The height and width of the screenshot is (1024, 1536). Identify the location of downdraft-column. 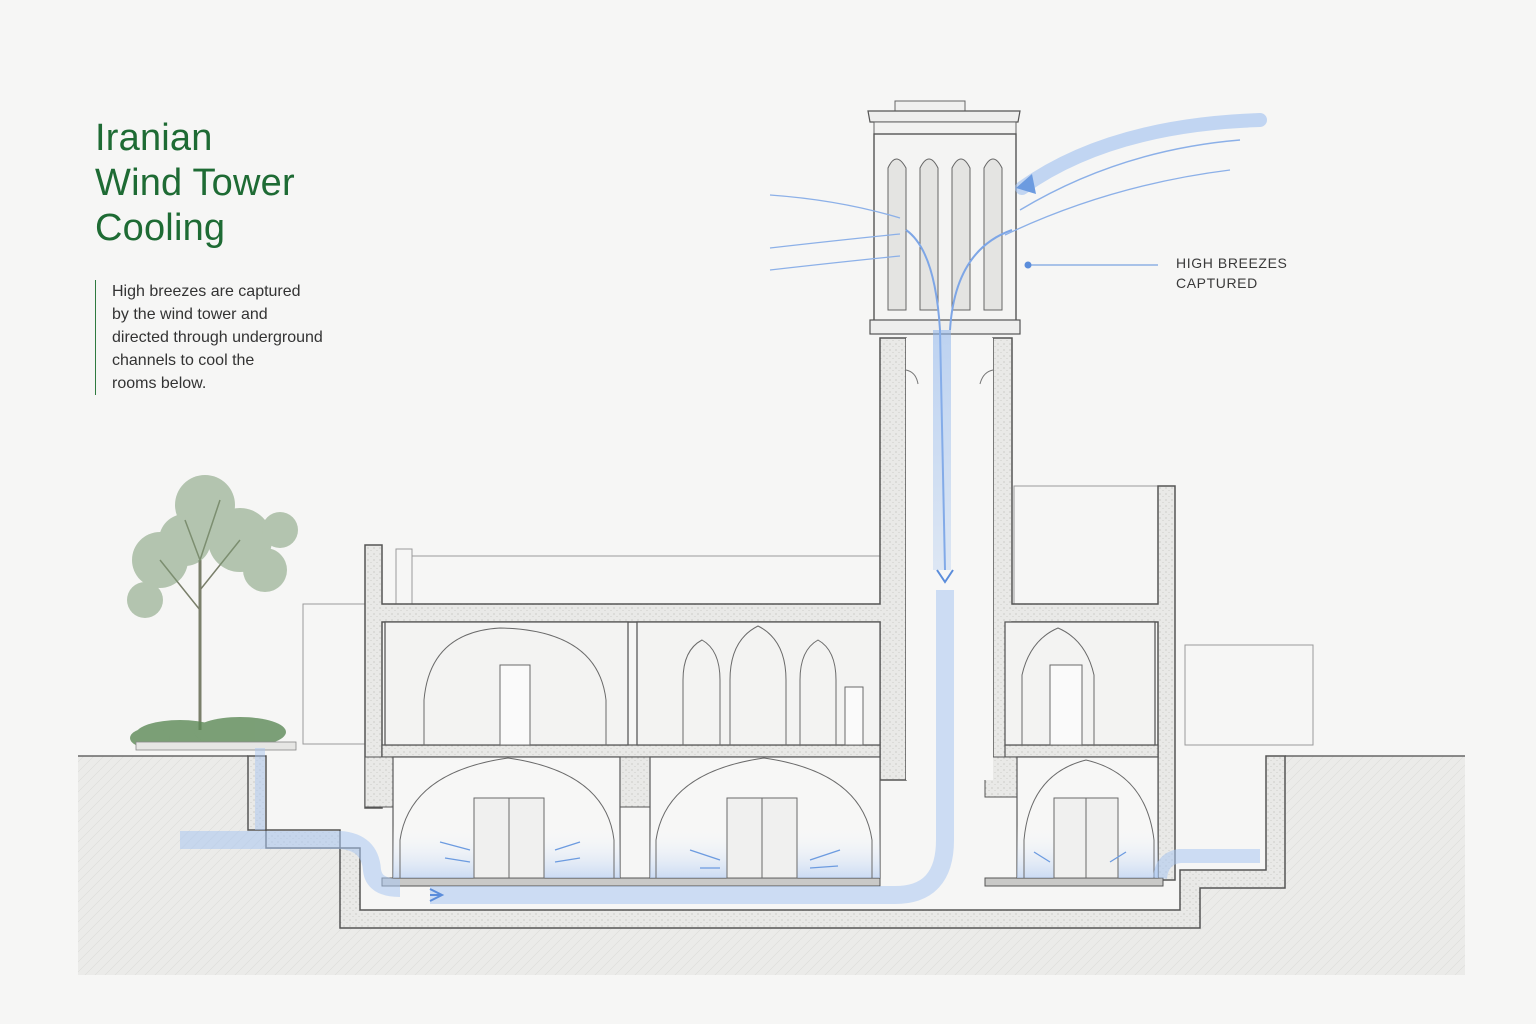
(942, 450).